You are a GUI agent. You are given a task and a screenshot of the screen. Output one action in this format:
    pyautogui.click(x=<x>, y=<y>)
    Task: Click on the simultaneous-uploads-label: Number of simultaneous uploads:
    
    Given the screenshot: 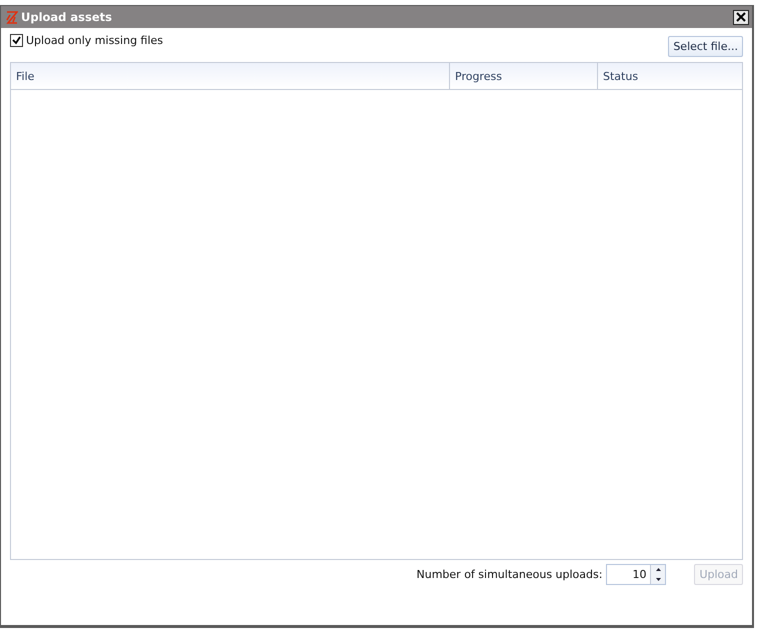 What is the action you would take?
    pyautogui.click(x=509, y=574)
    